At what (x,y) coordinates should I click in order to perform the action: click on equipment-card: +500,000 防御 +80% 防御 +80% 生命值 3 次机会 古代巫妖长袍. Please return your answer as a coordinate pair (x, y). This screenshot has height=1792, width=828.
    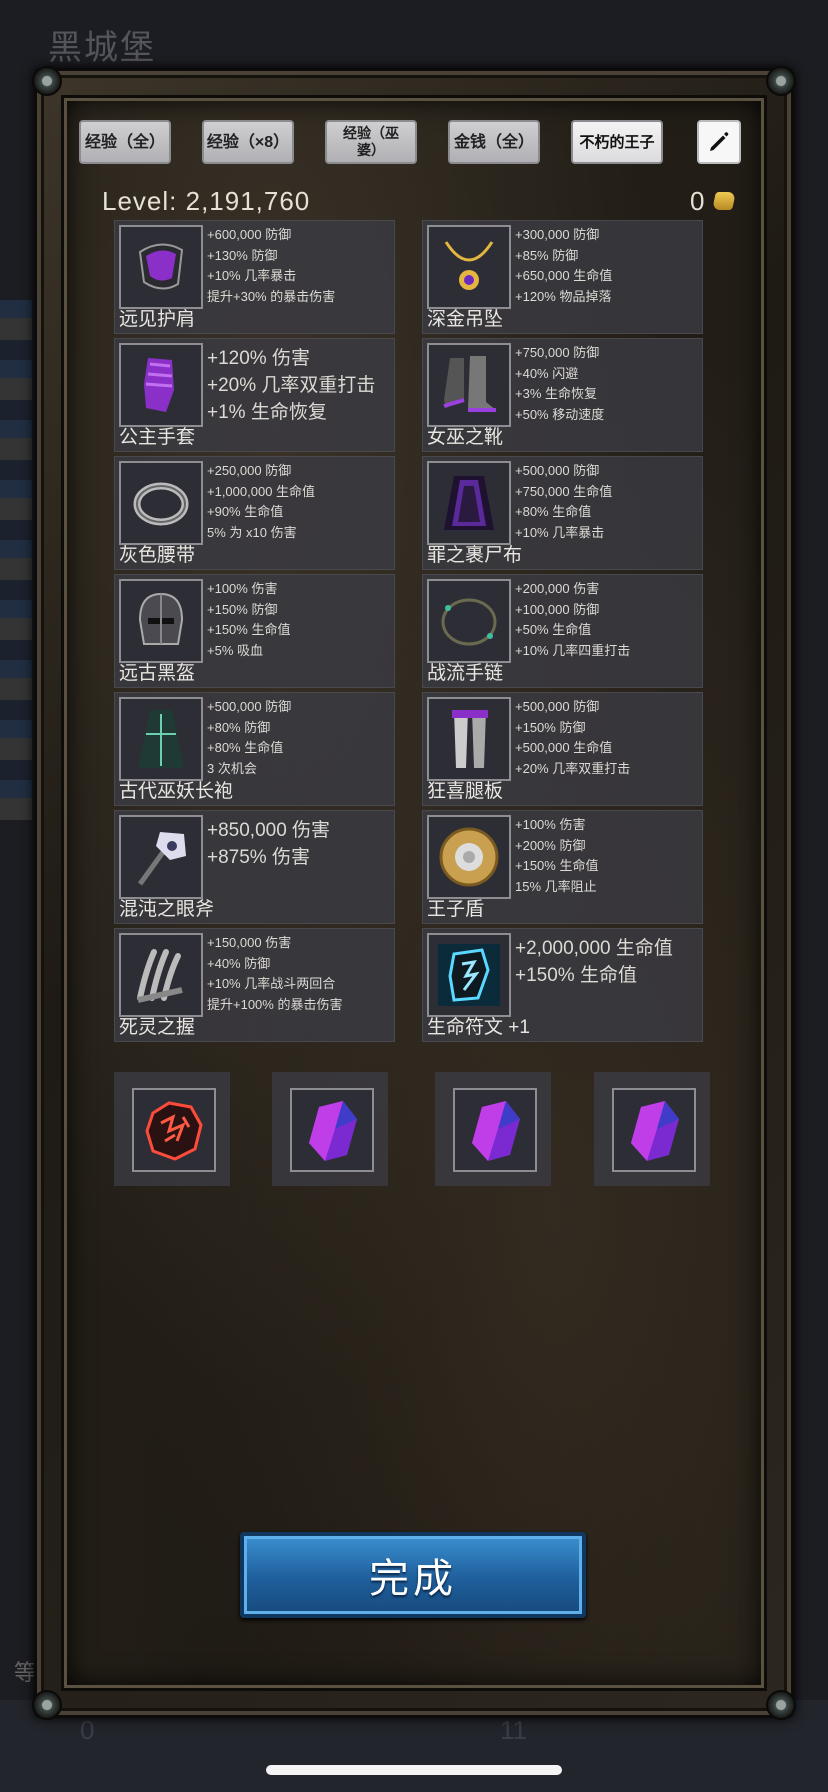
    Looking at the image, I should click on (254, 749).